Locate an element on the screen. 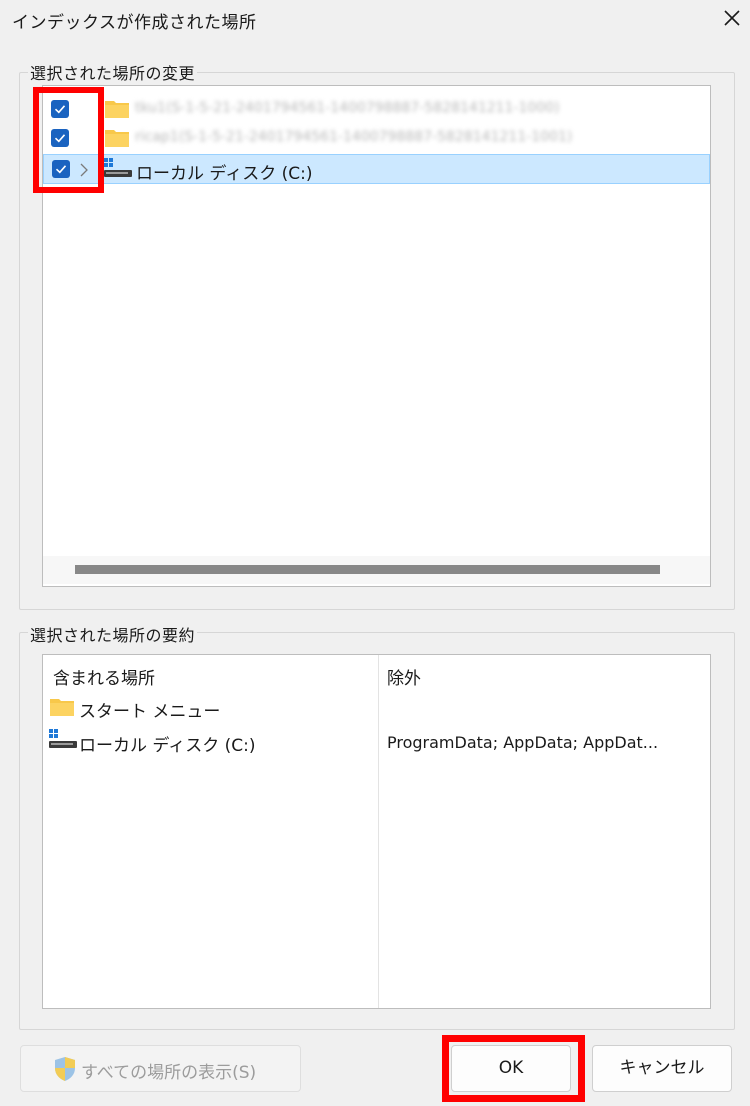 This screenshot has height=1106, width=750. column-header-excluded: 除外 is located at coordinates (404, 676).